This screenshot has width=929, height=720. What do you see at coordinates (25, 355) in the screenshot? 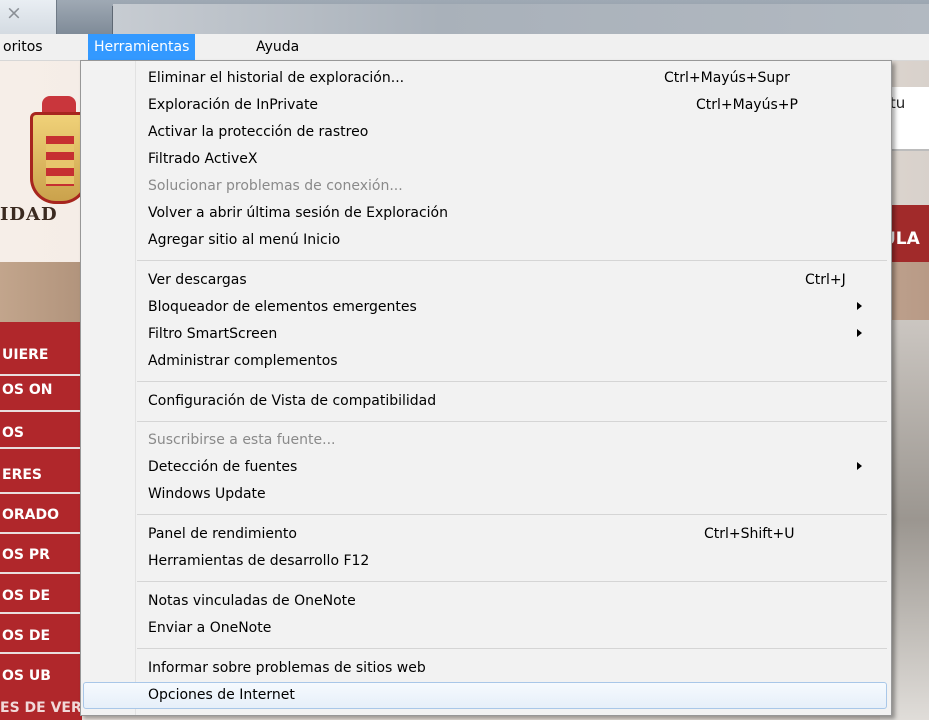
I see `sidebar-link-label: UIERE` at bounding box center [25, 355].